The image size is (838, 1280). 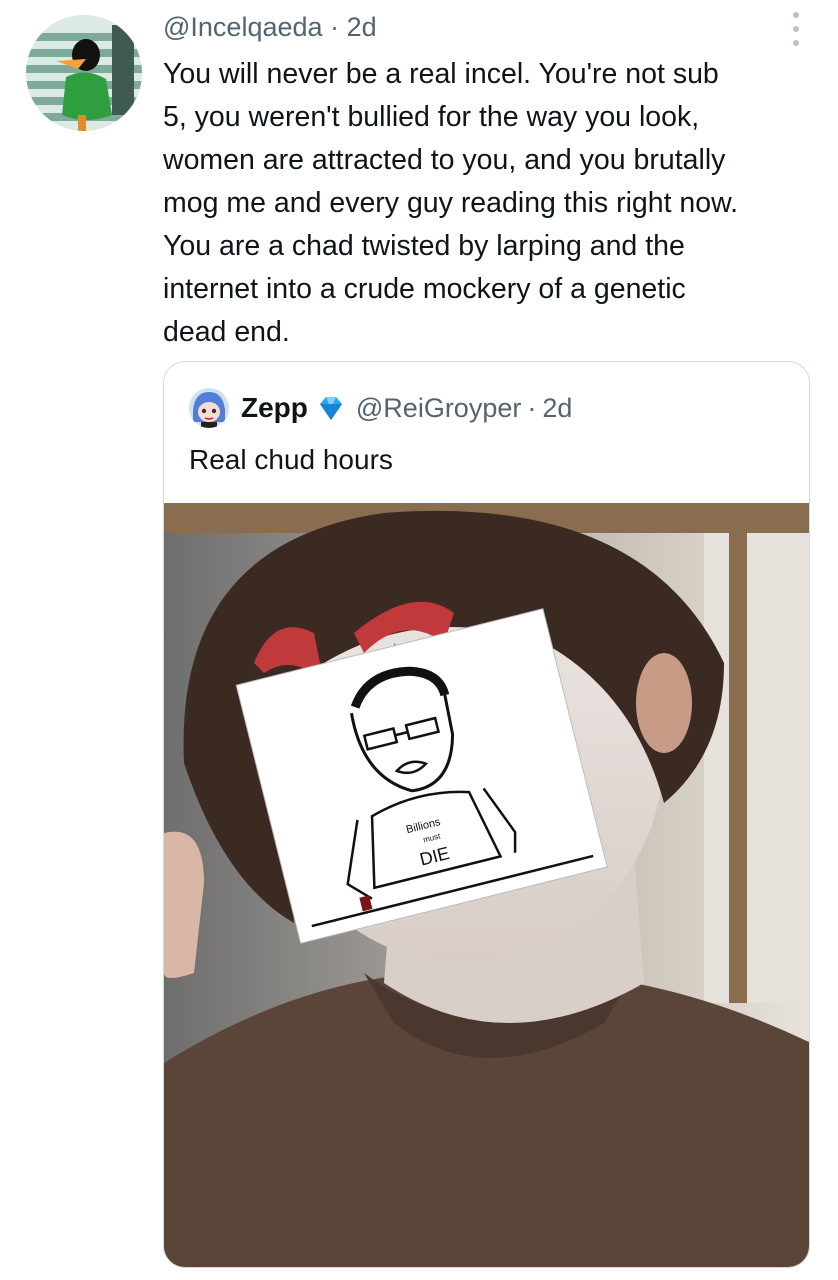 What do you see at coordinates (274, 408) in the screenshot?
I see `quoted-author-name: Zepp` at bounding box center [274, 408].